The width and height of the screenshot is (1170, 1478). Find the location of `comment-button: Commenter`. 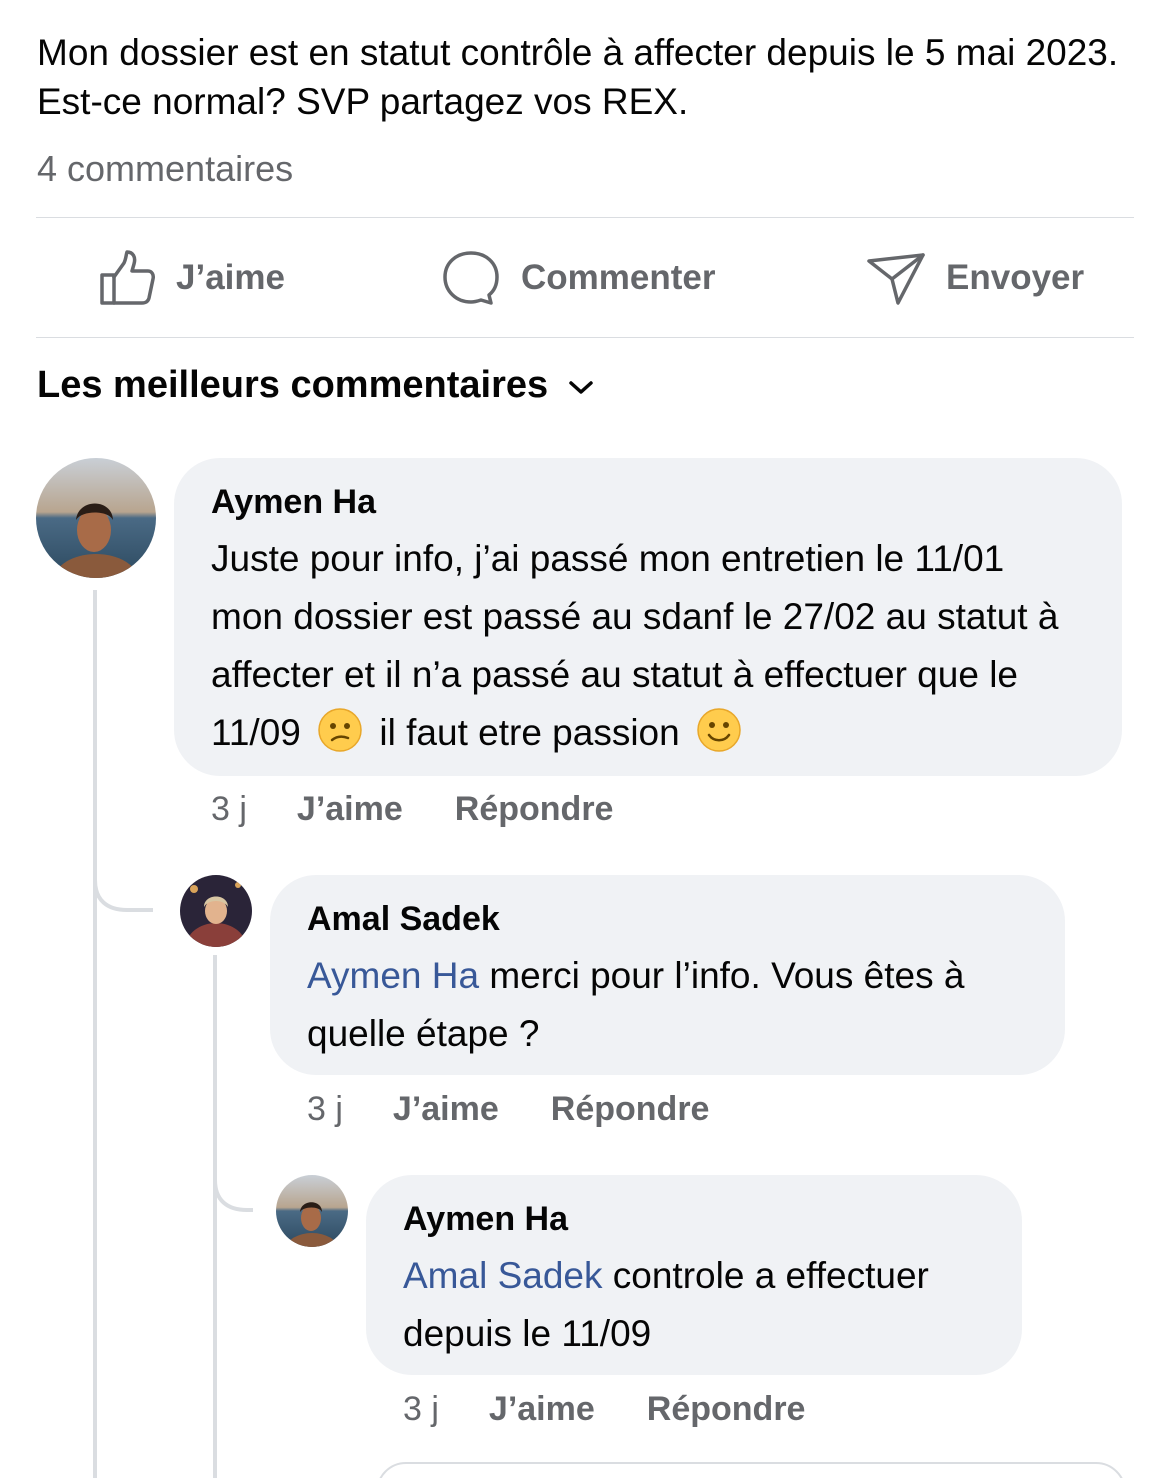

comment-button: Commenter is located at coordinates (578, 277).